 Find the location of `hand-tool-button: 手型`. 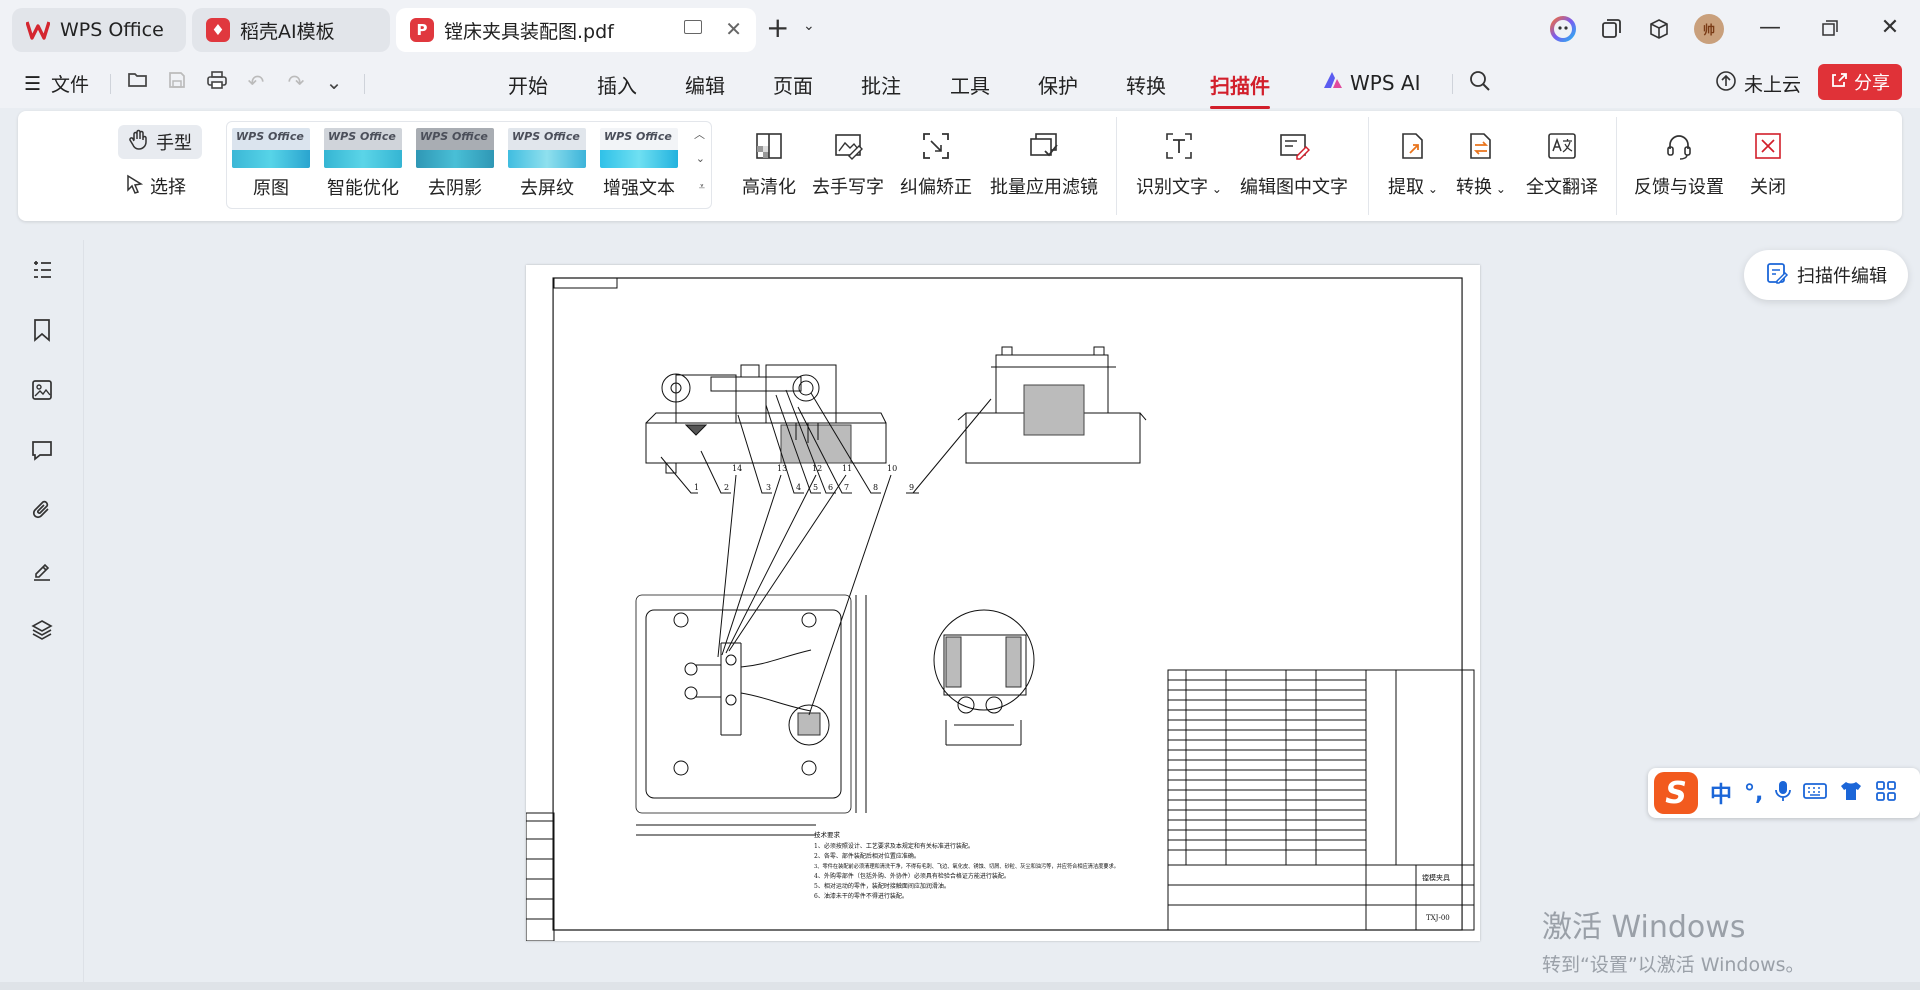

hand-tool-button: 手型 is located at coordinates (160, 142).